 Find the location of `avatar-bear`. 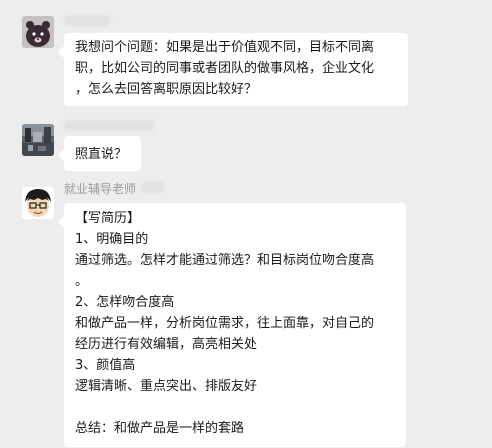

avatar-bear is located at coordinates (38, 32).